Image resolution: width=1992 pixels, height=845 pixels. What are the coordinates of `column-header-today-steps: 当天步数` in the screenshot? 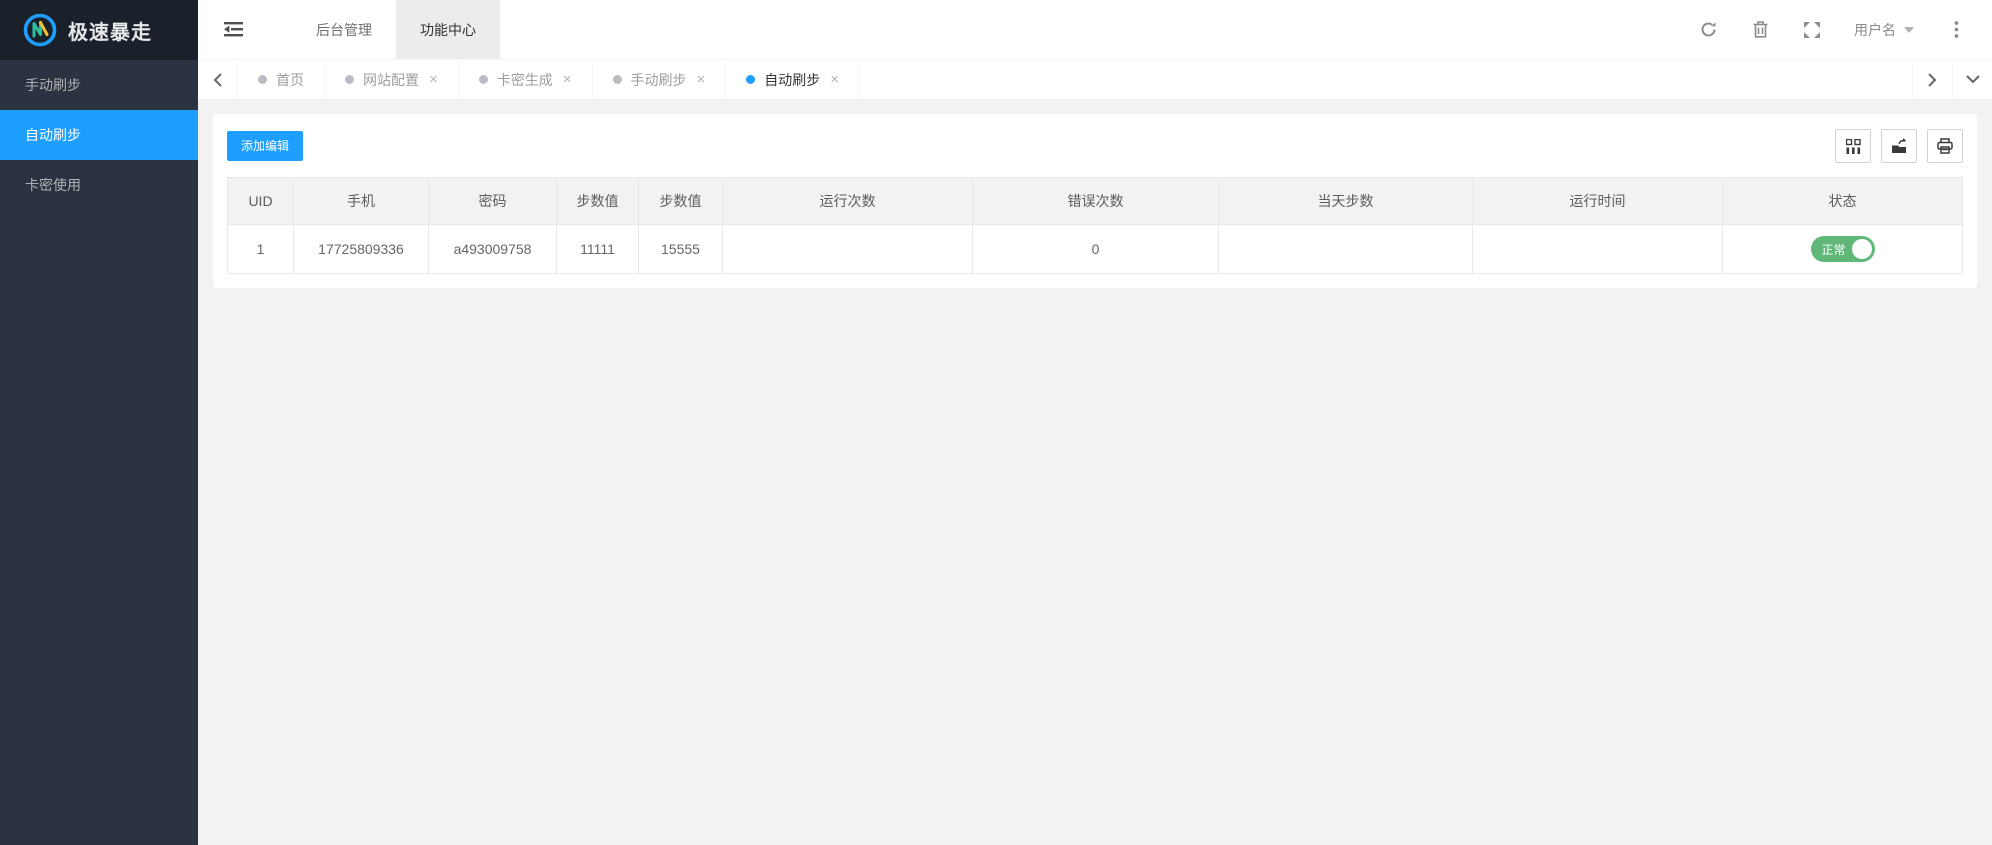 It's located at (1345, 201).